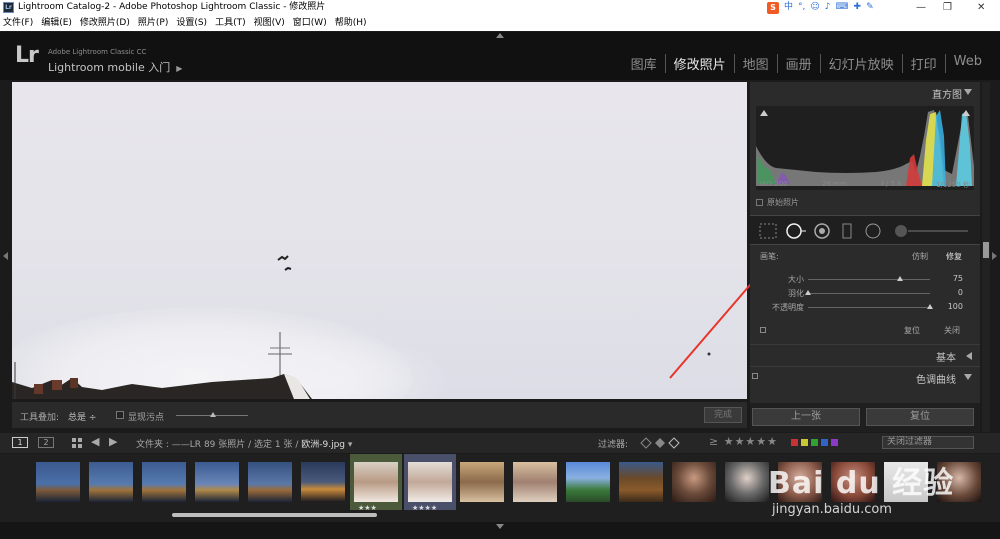 The width and height of the screenshot is (1000, 539). I want to click on left-panel-toggle-icon, so click(5, 256).